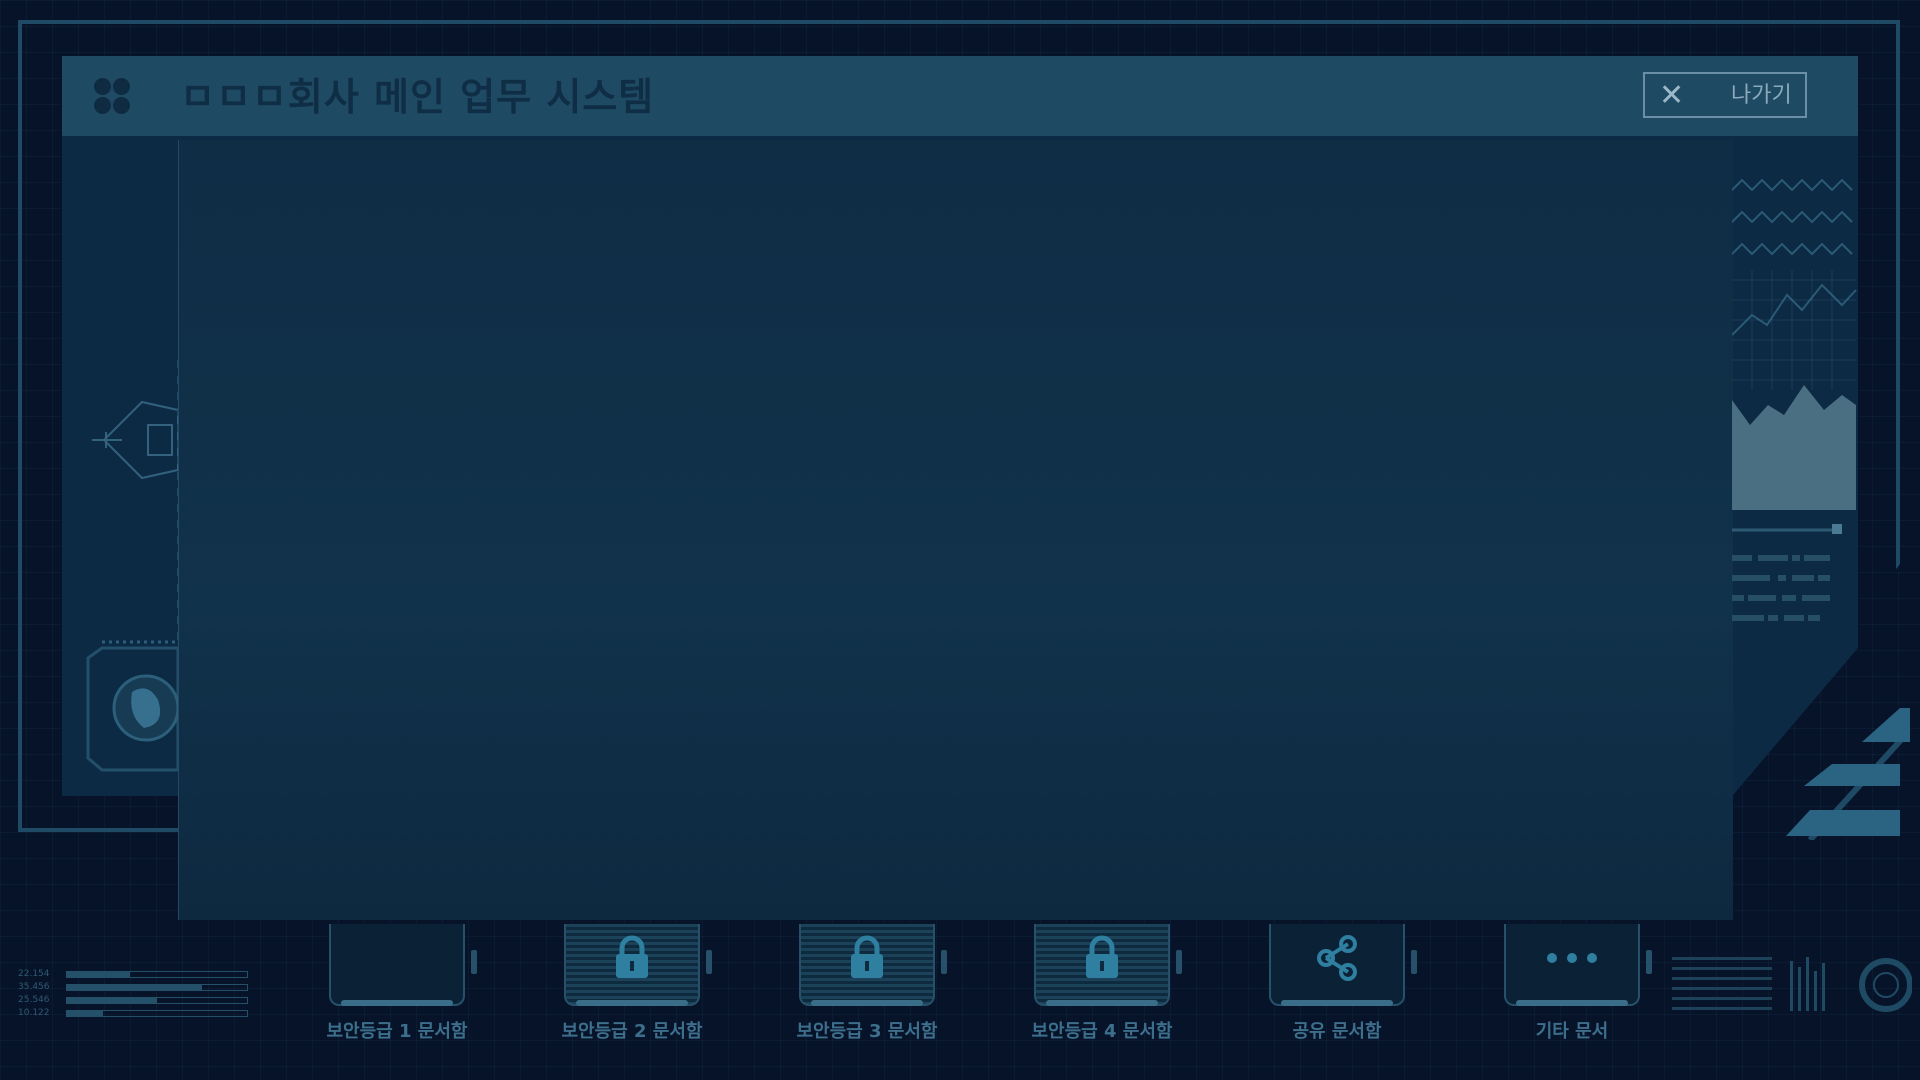 Image resolution: width=1920 pixels, height=1080 pixels. I want to click on close-icon: ✕, so click(1672, 95).